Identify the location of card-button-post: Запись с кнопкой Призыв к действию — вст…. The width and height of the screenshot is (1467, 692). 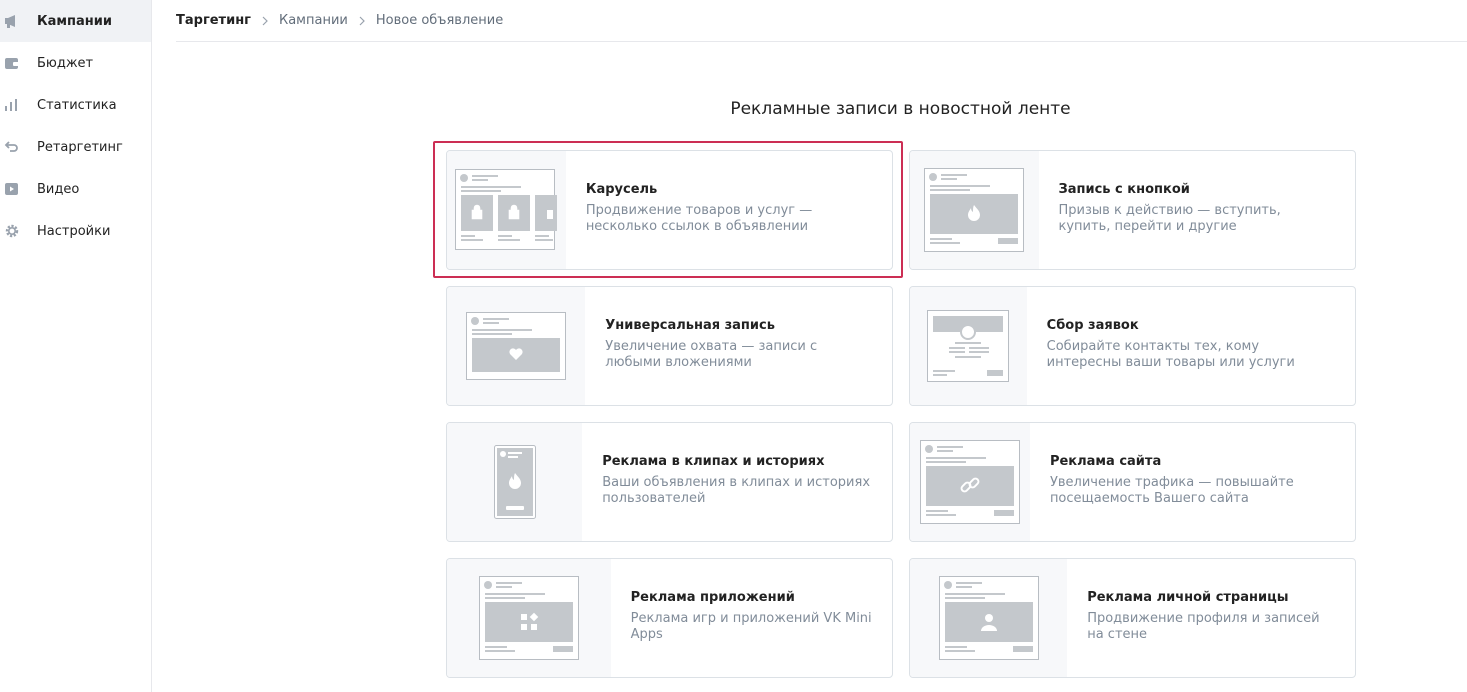
(1132, 210).